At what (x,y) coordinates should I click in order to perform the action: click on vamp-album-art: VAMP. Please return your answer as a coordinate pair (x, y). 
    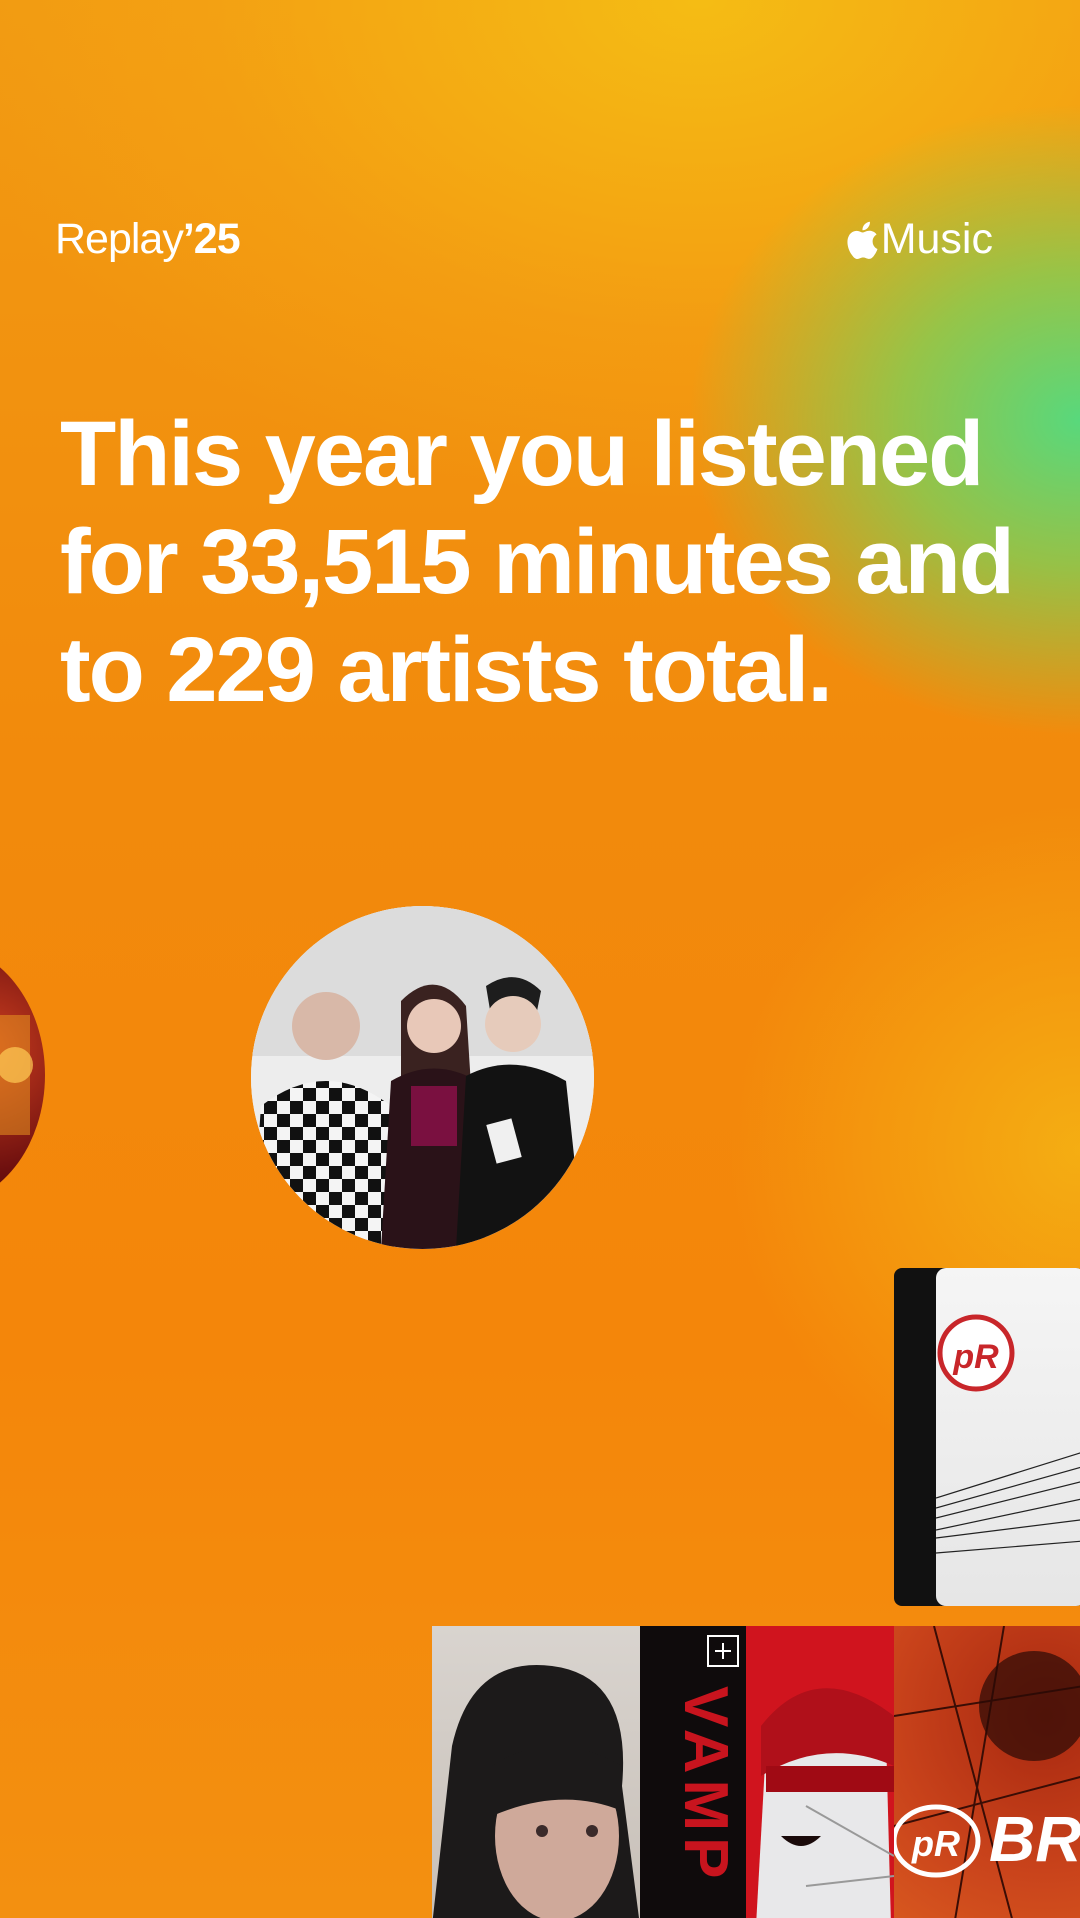
    Looking at the image, I should click on (705, 1760).